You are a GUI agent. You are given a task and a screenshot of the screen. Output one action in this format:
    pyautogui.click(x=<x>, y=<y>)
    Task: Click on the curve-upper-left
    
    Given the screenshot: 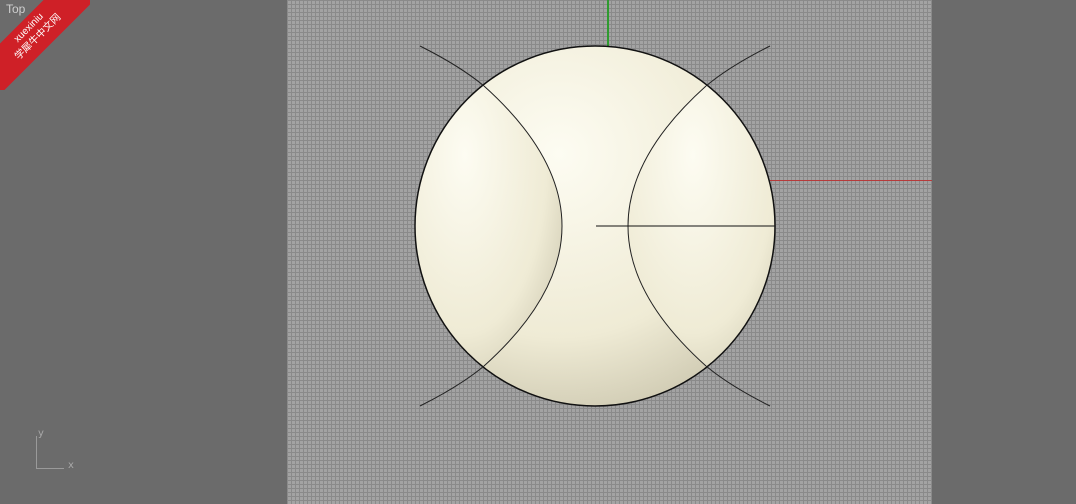 What is the action you would take?
    pyautogui.click(x=452, y=66)
    